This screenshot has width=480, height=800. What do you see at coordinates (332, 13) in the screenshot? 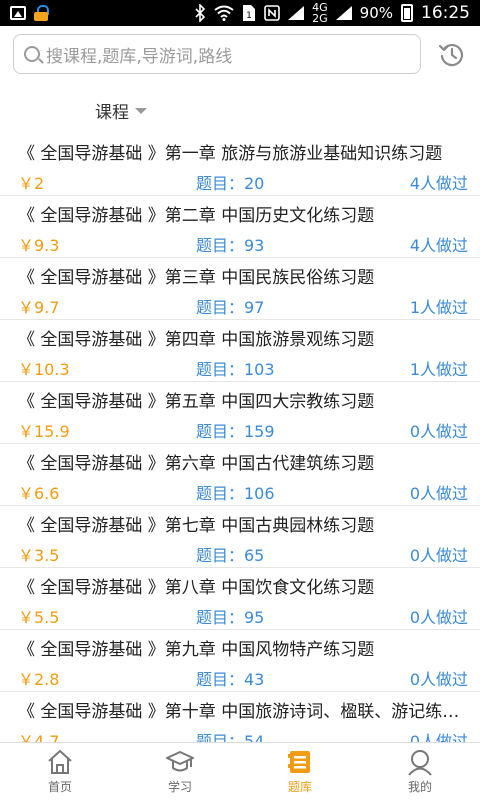
I see `status-right: 1 4G 2G 90% 16:25` at bounding box center [332, 13].